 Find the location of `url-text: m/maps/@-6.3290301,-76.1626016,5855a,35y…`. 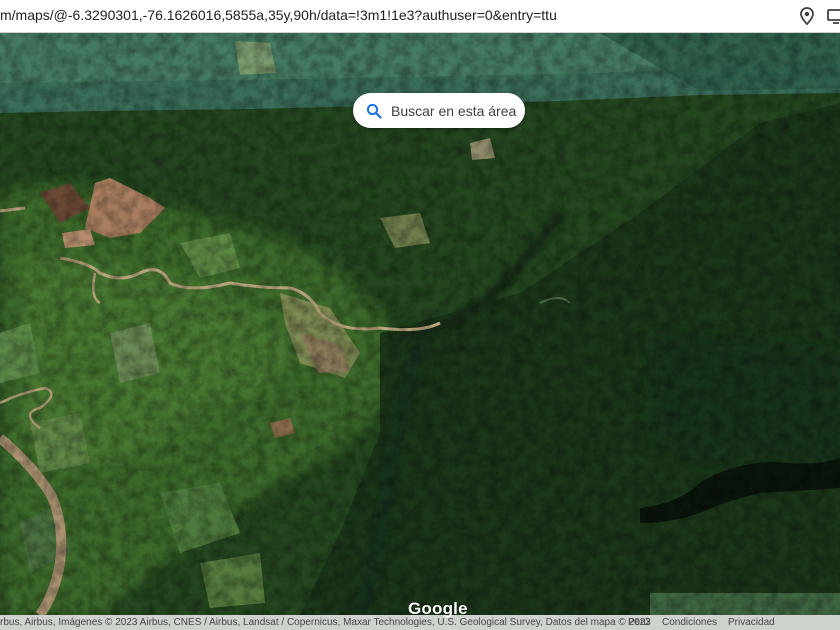

url-text: m/maps/@-6.3290301,-76.1626016,5855a,35y… is located at coordinates (278, 15).